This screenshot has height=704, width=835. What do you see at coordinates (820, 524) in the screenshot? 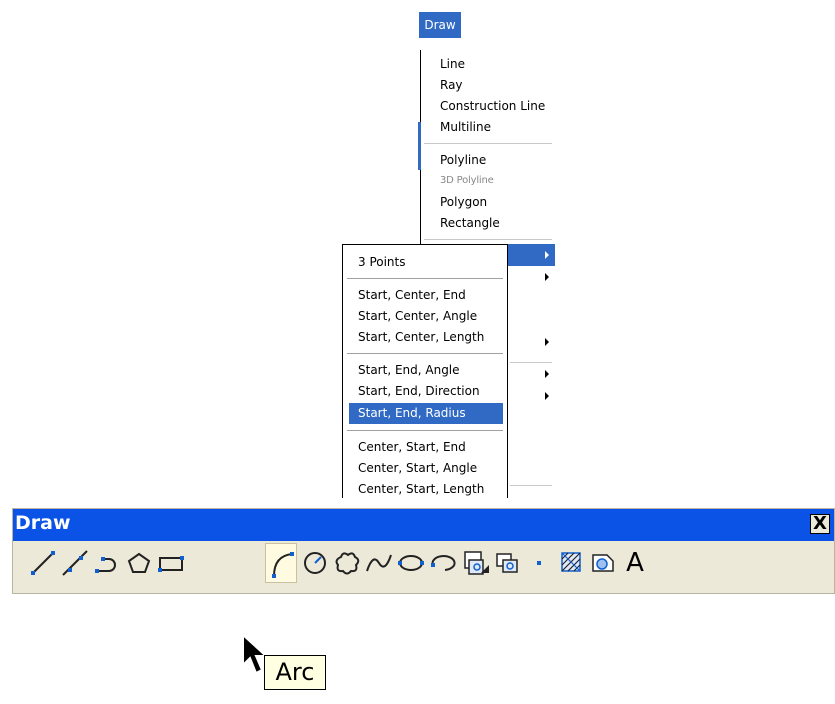
I see `close-button: X` at bounding box center [820, 524].